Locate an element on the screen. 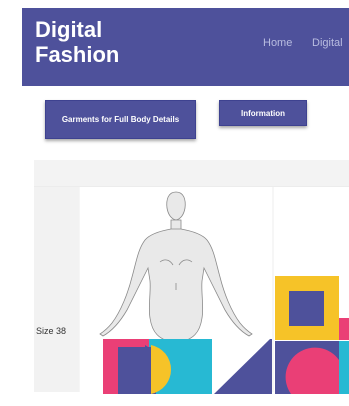 This screenshot has height=406, width=349. pattern-squares-icon is located at coordinates (312, 335).